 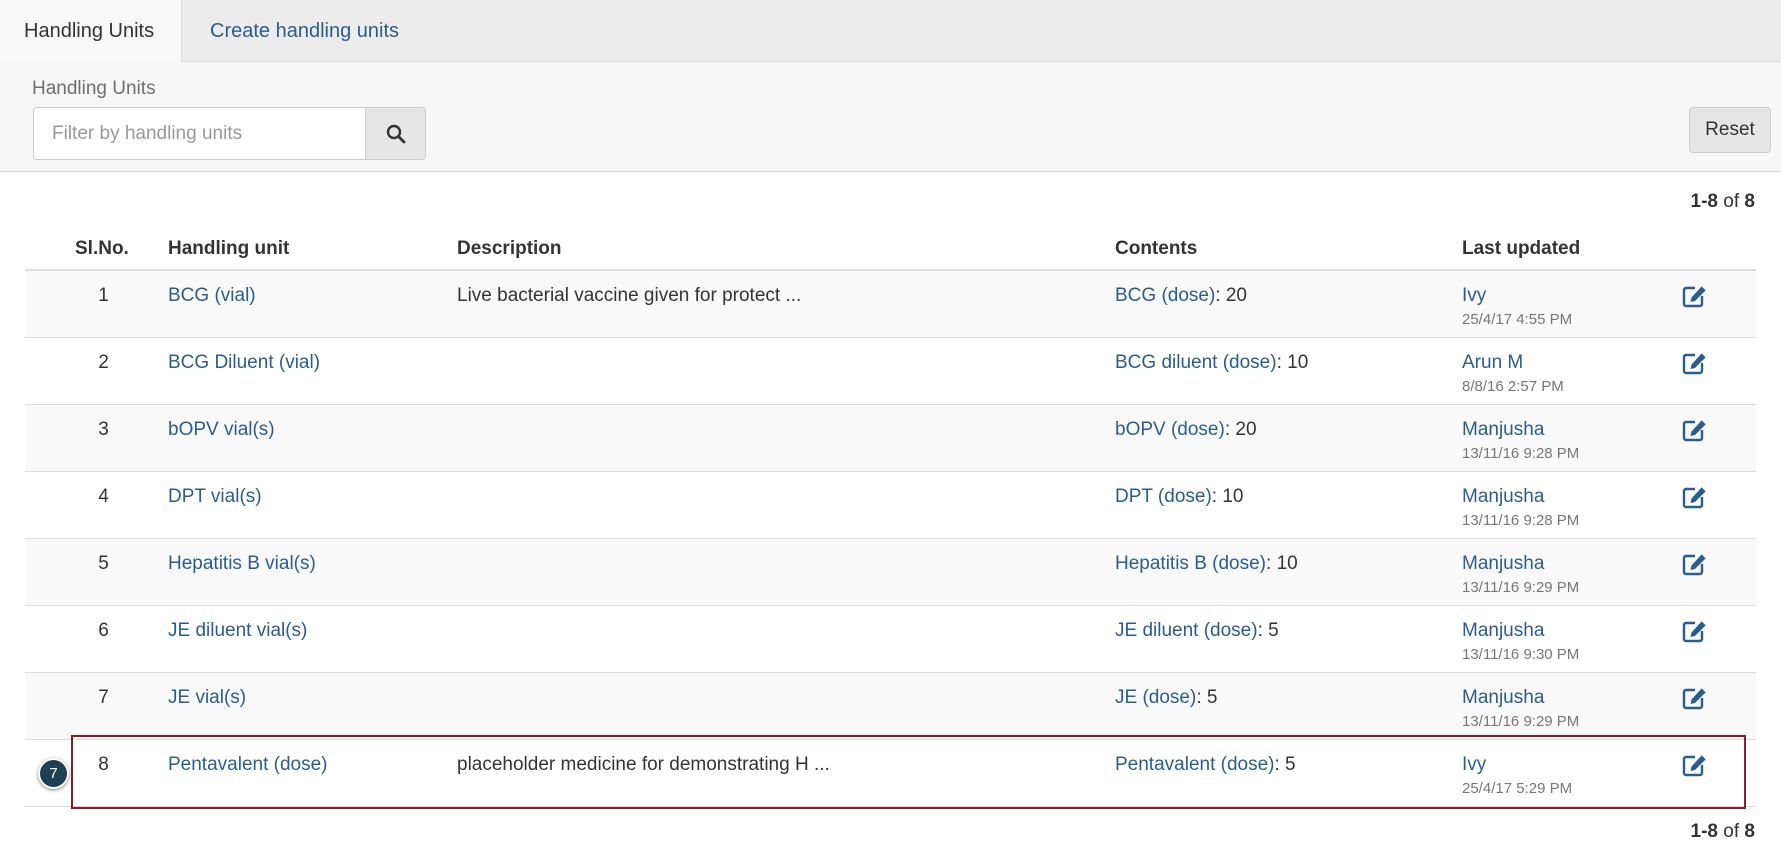 I want to click on updated-by-user: Arun M, so click(x=1513, y=363).